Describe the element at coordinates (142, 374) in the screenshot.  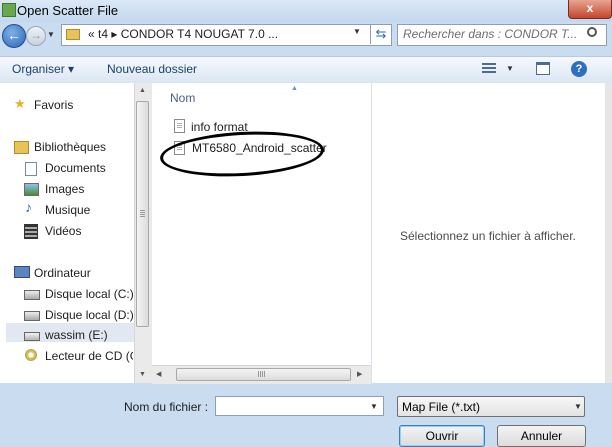
I see `scroll-down-icon: ▼` at that location.